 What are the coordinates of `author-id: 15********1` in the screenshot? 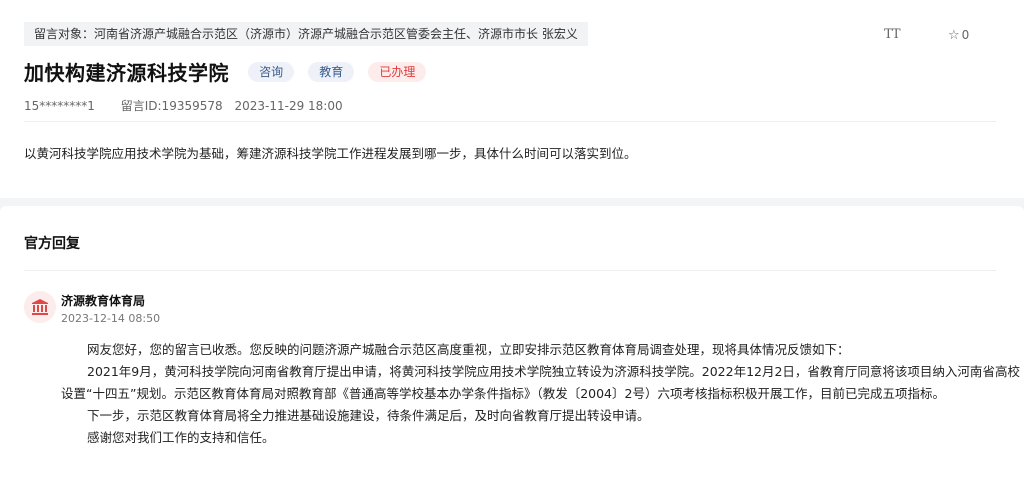 It's located at (59, 106).